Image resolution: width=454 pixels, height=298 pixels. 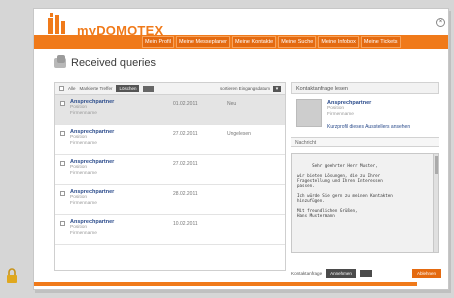 What do you see at coordinates (297, 42) in the screenshot?
I see `nav-item-suche: Meine Suche` at bounding box center [297, 42].